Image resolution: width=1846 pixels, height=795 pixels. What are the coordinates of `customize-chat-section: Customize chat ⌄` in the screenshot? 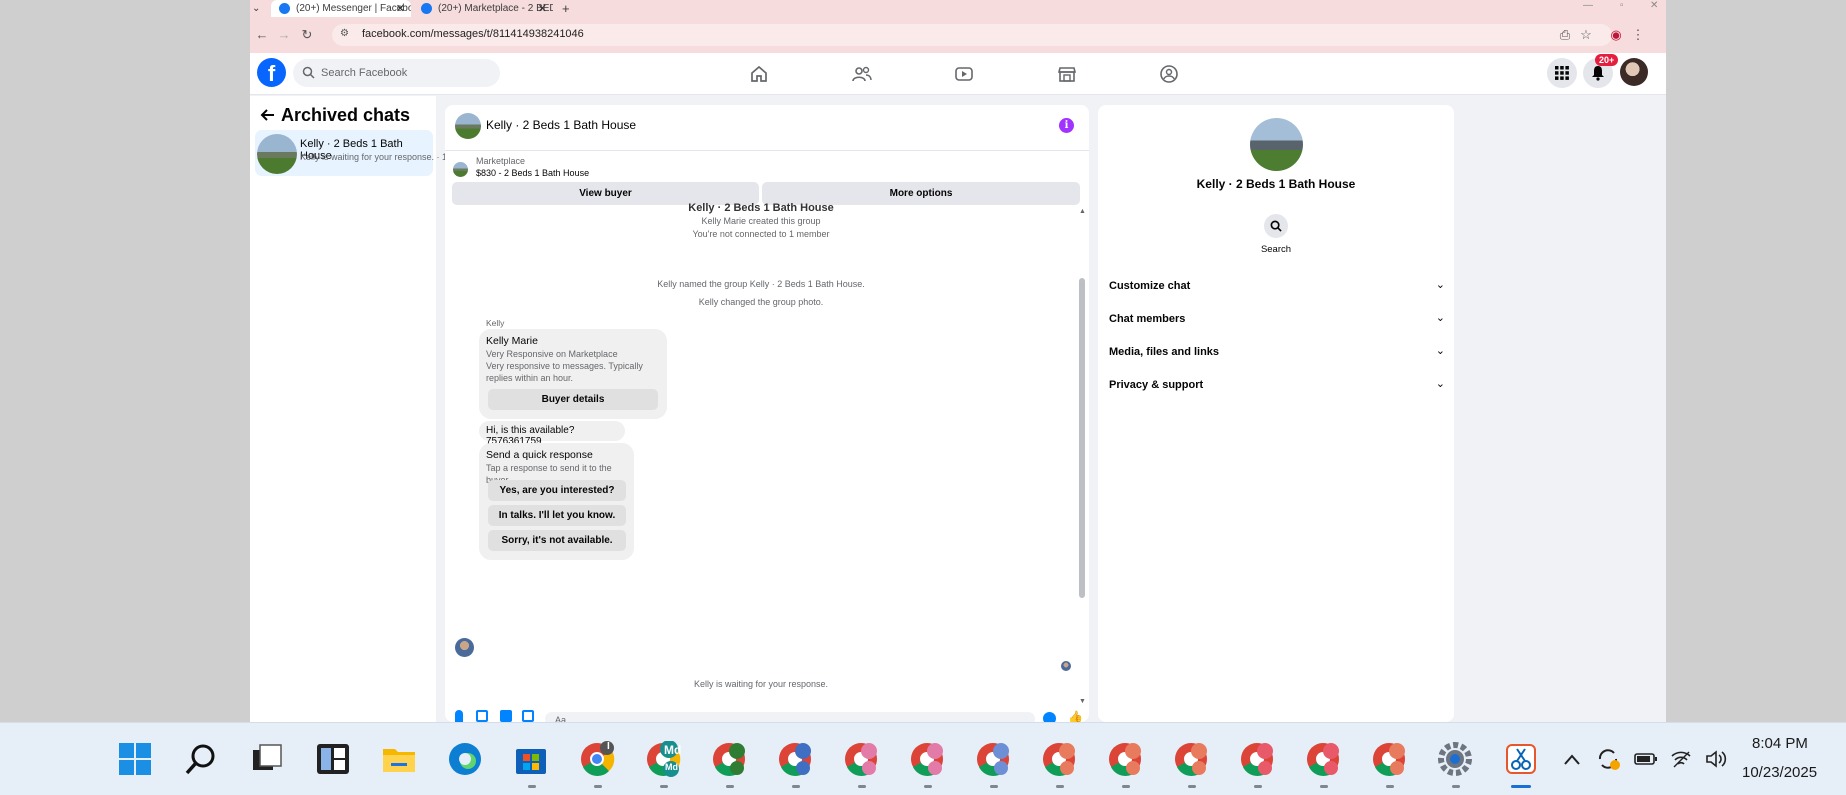 It's located at (1277, 286).